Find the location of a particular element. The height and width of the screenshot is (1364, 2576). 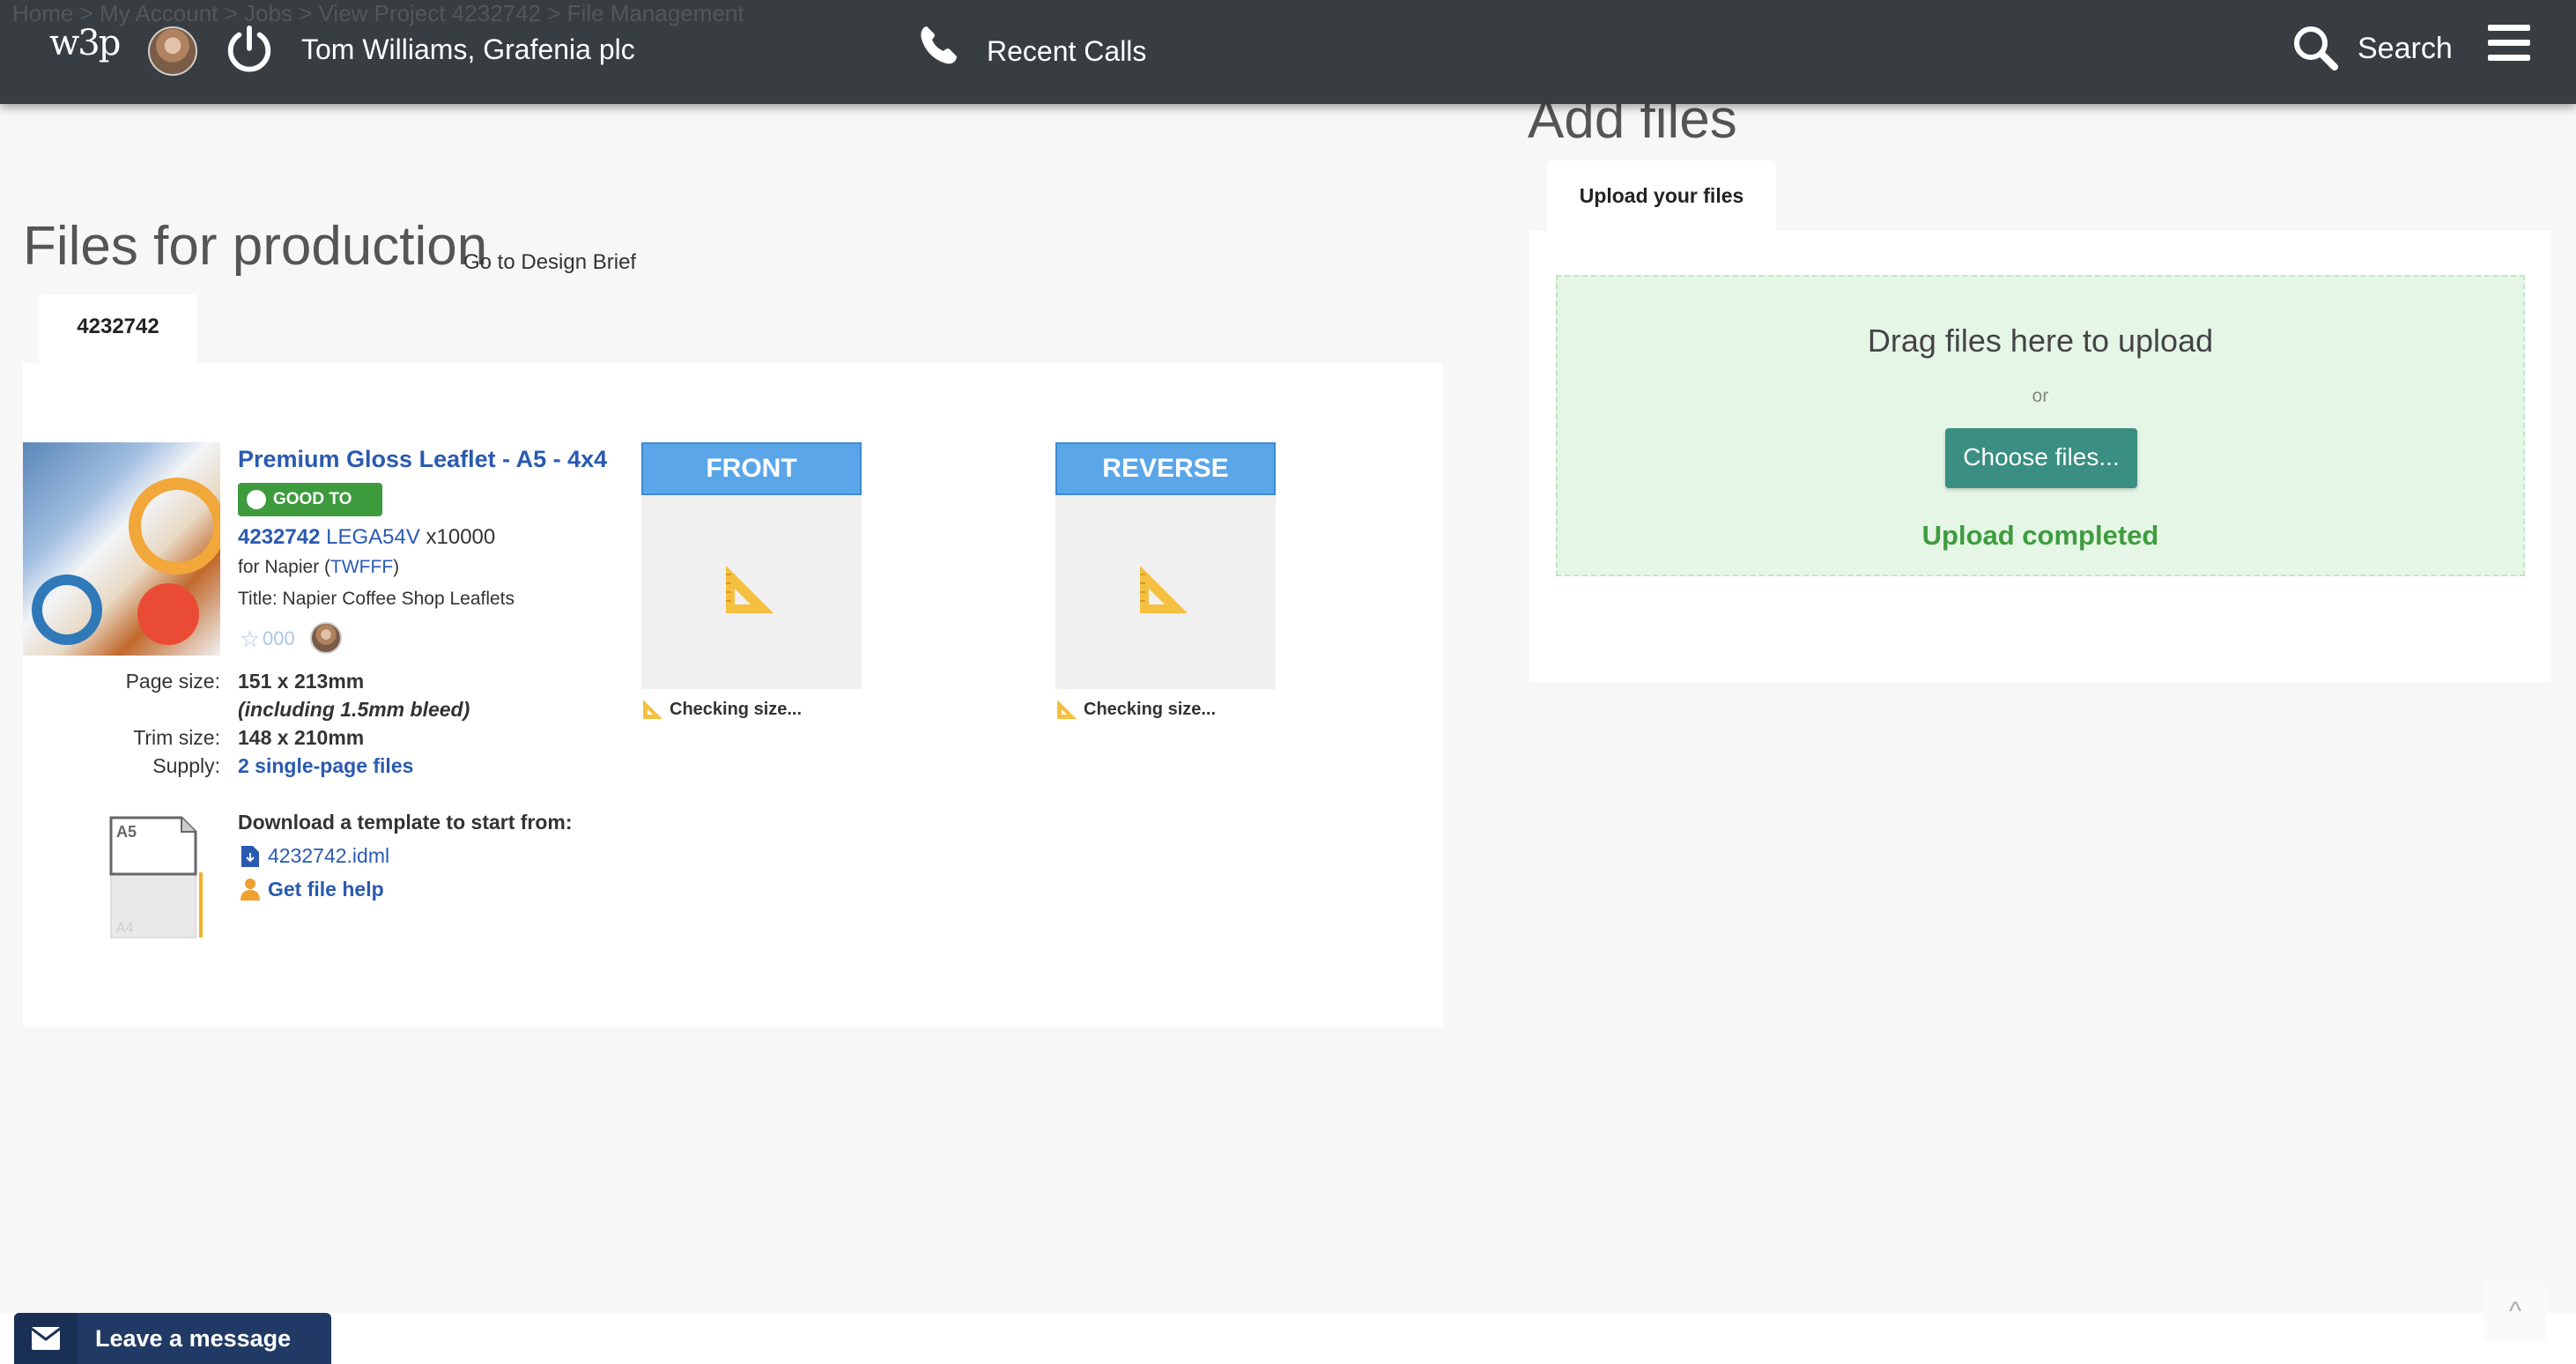

design-brief-link: Go to Design Brief is located at coordinates (550, 263).